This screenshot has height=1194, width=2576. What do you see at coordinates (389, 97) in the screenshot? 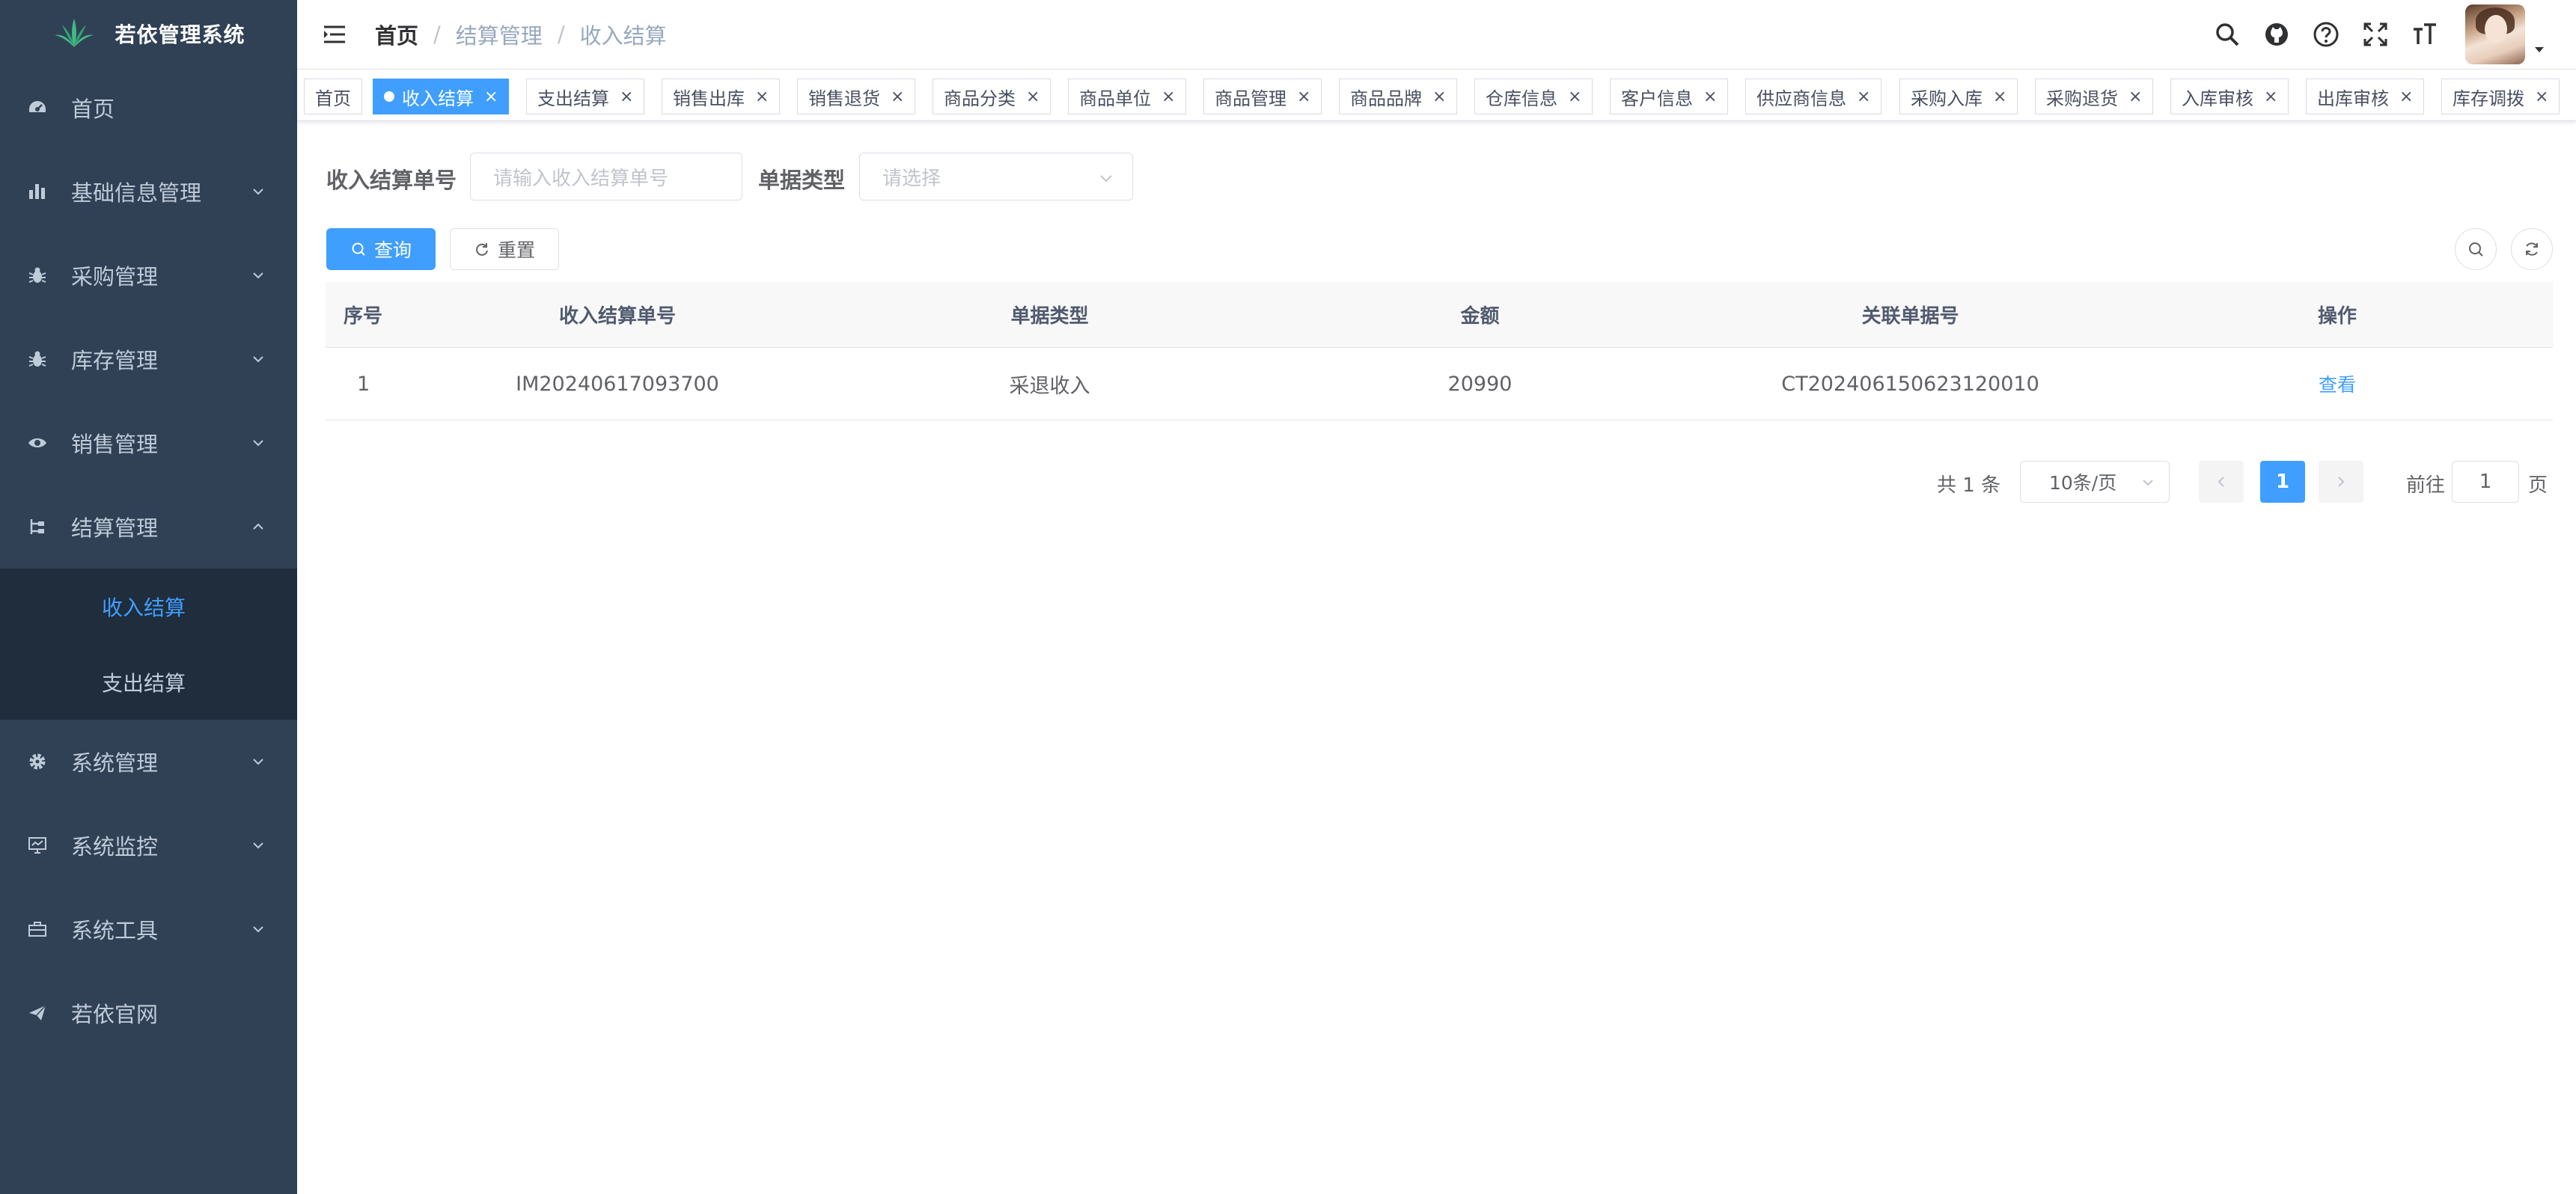
I see `active-dot-icon` at bounding box center [389, 97].